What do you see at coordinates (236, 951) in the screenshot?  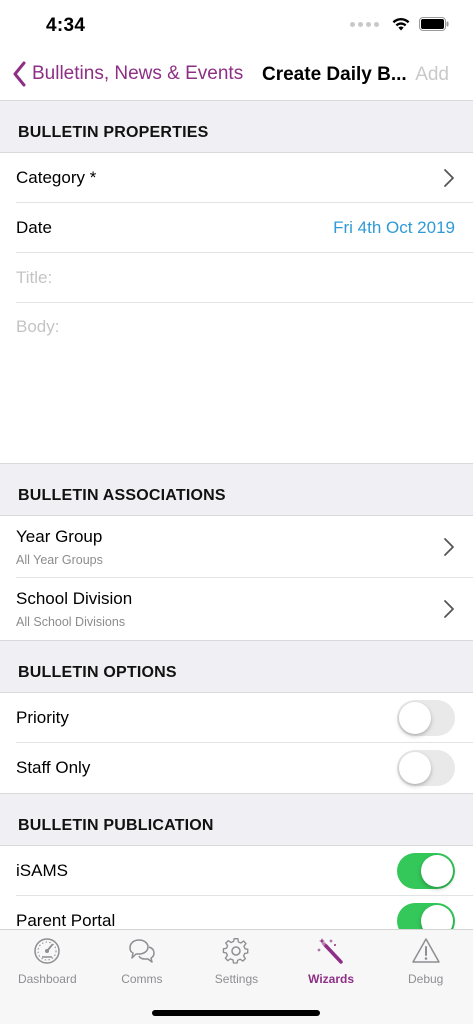 I see `gear-icon` at bounding box center [236, 951].